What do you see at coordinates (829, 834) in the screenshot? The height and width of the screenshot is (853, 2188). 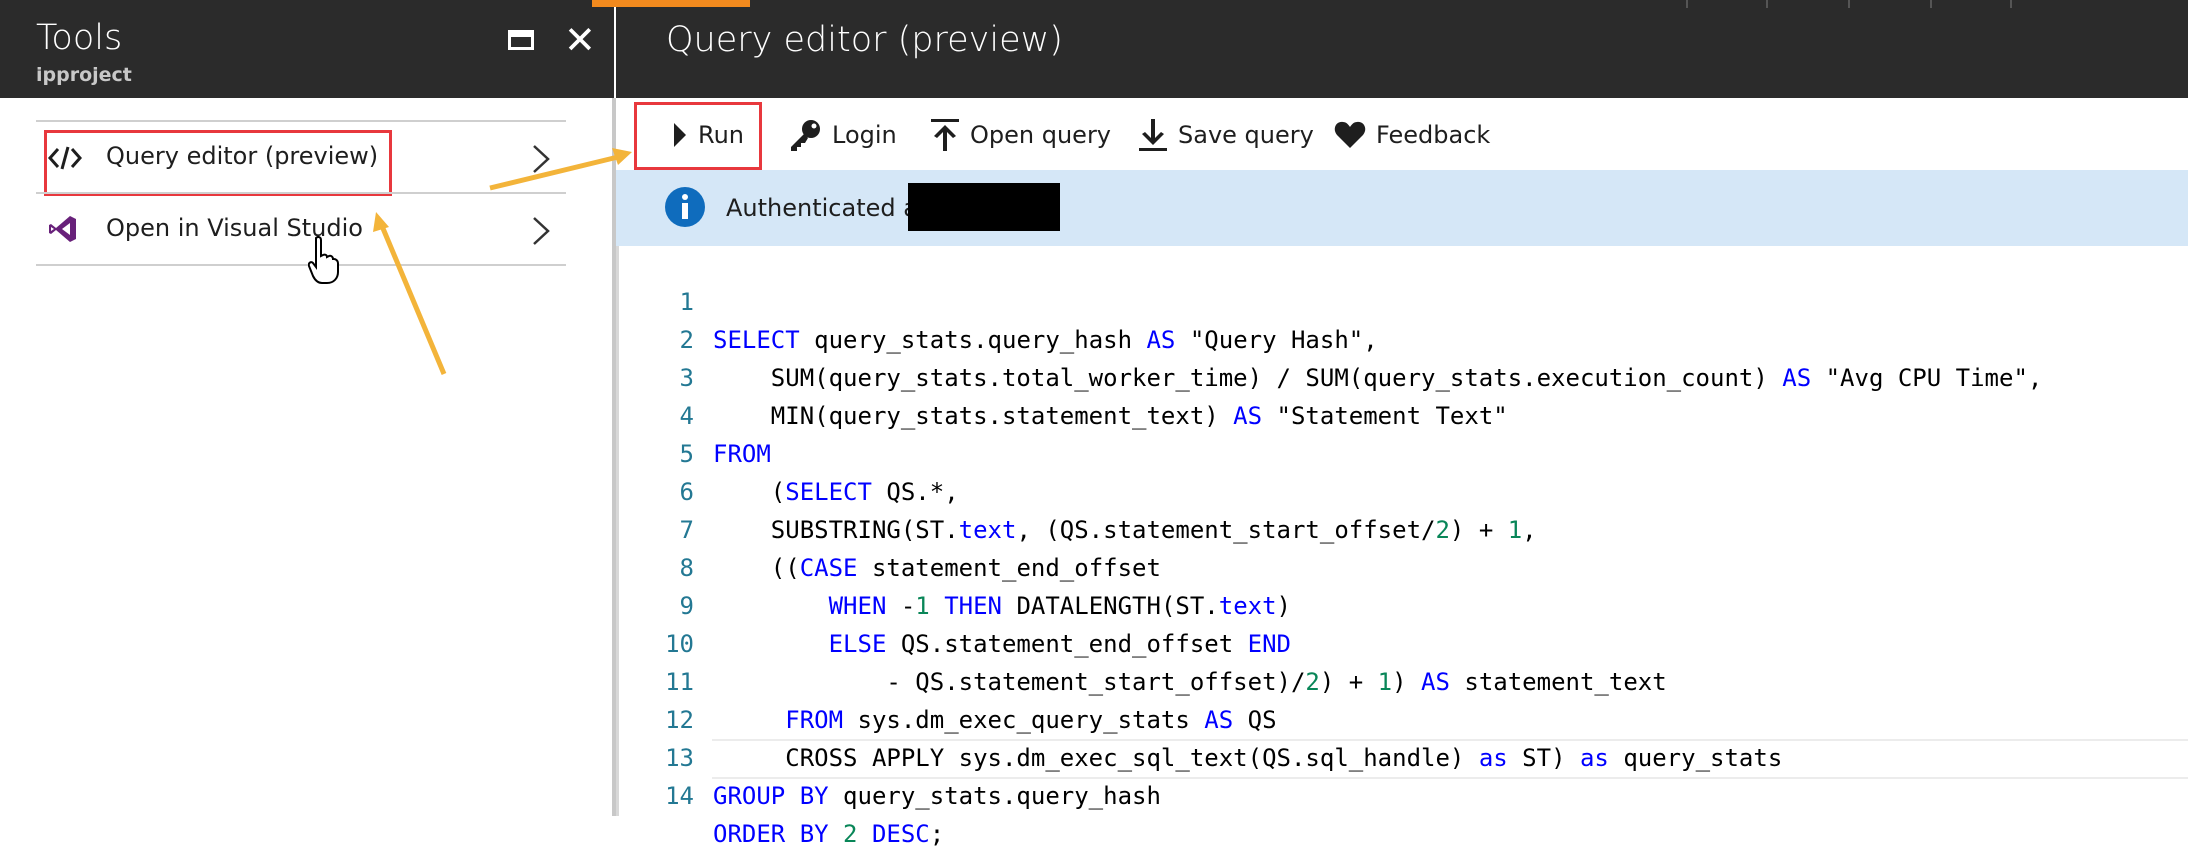 I see `code-text: ORDER BY 2 DESC;` at bounding box center [829, 834].